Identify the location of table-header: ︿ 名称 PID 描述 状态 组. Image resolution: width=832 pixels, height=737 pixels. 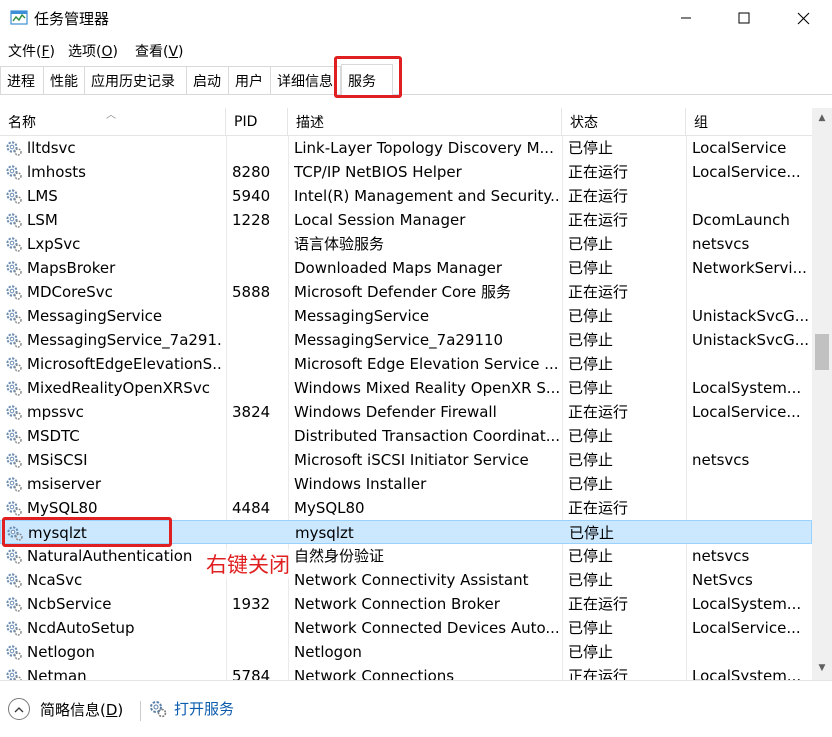
(406, 122).